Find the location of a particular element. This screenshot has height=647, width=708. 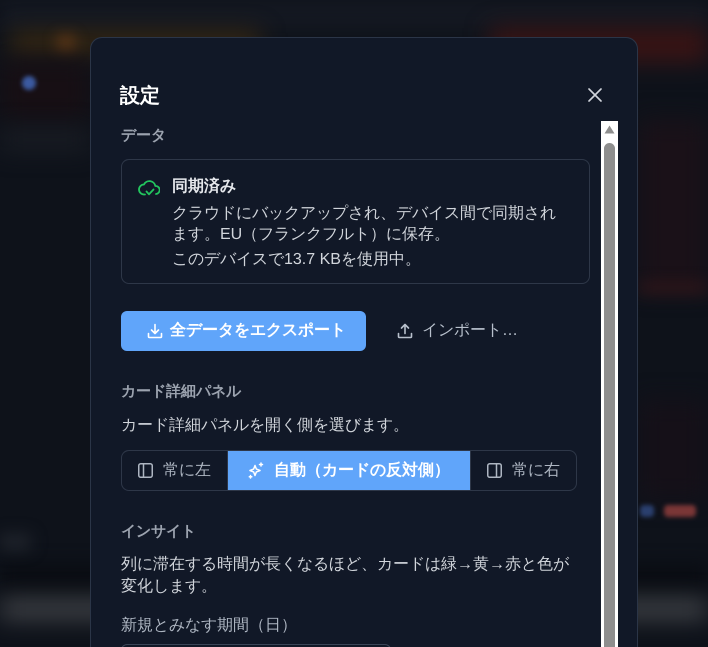

panel-side-option: 常に左 is located at coordinates (174, 470).